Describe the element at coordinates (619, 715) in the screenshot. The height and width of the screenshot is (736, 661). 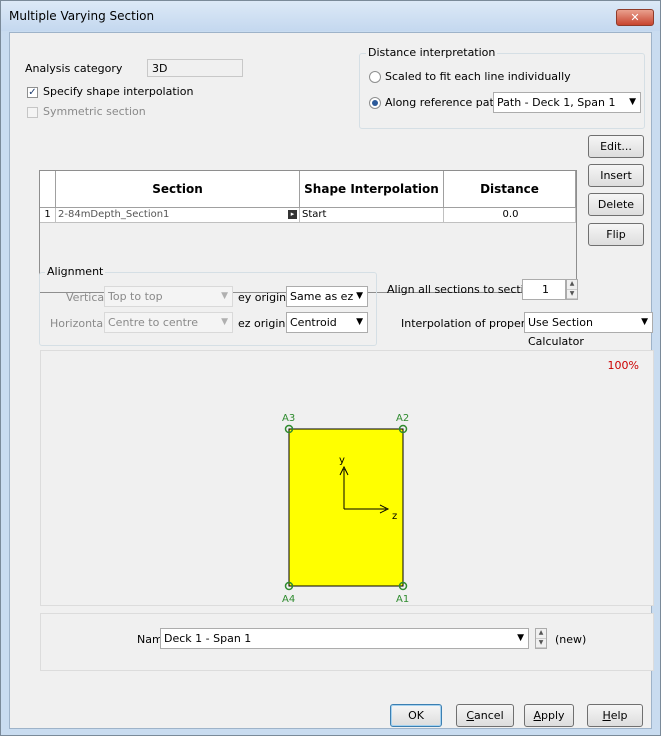
I see `help-label-rest: elp` at that location.